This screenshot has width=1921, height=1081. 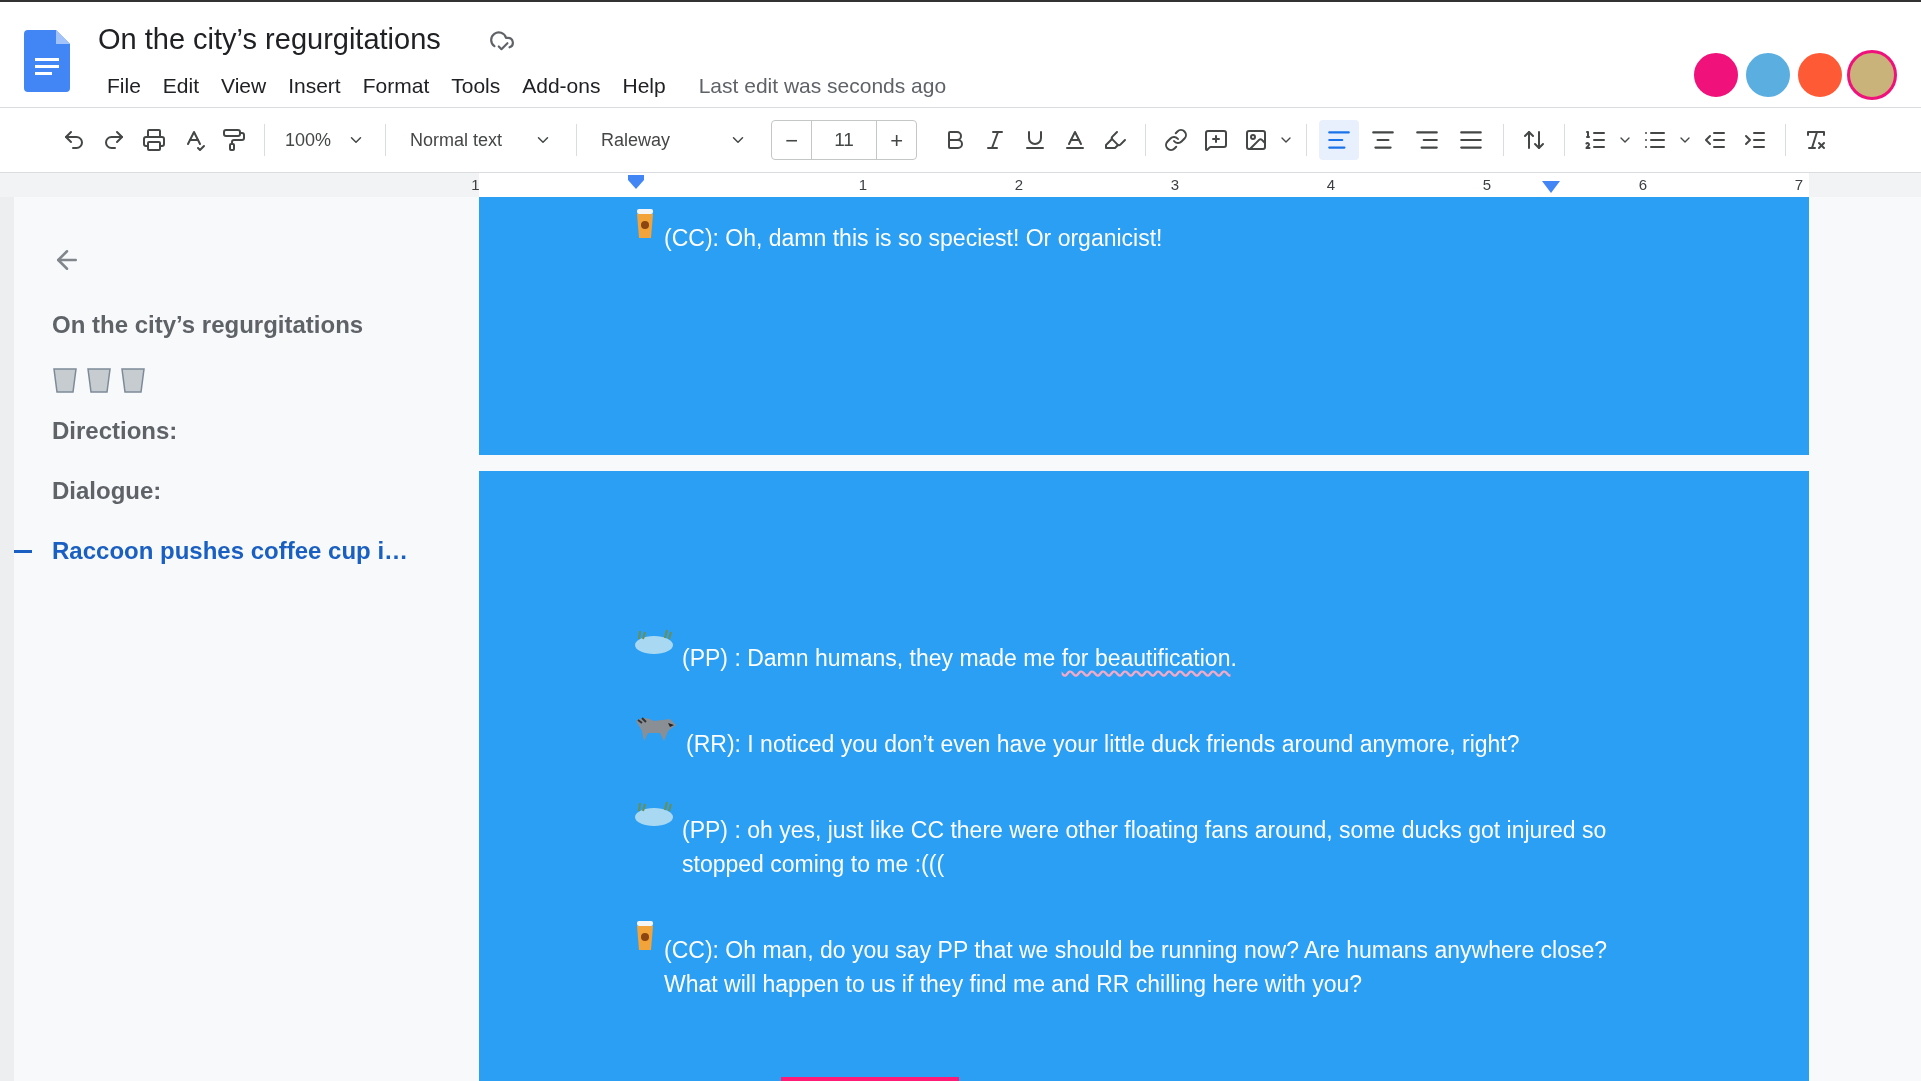 What do you see at coordinates (124, 85) in the screenshot?
I see `menu-item: File` at bounding box center [124, 85].